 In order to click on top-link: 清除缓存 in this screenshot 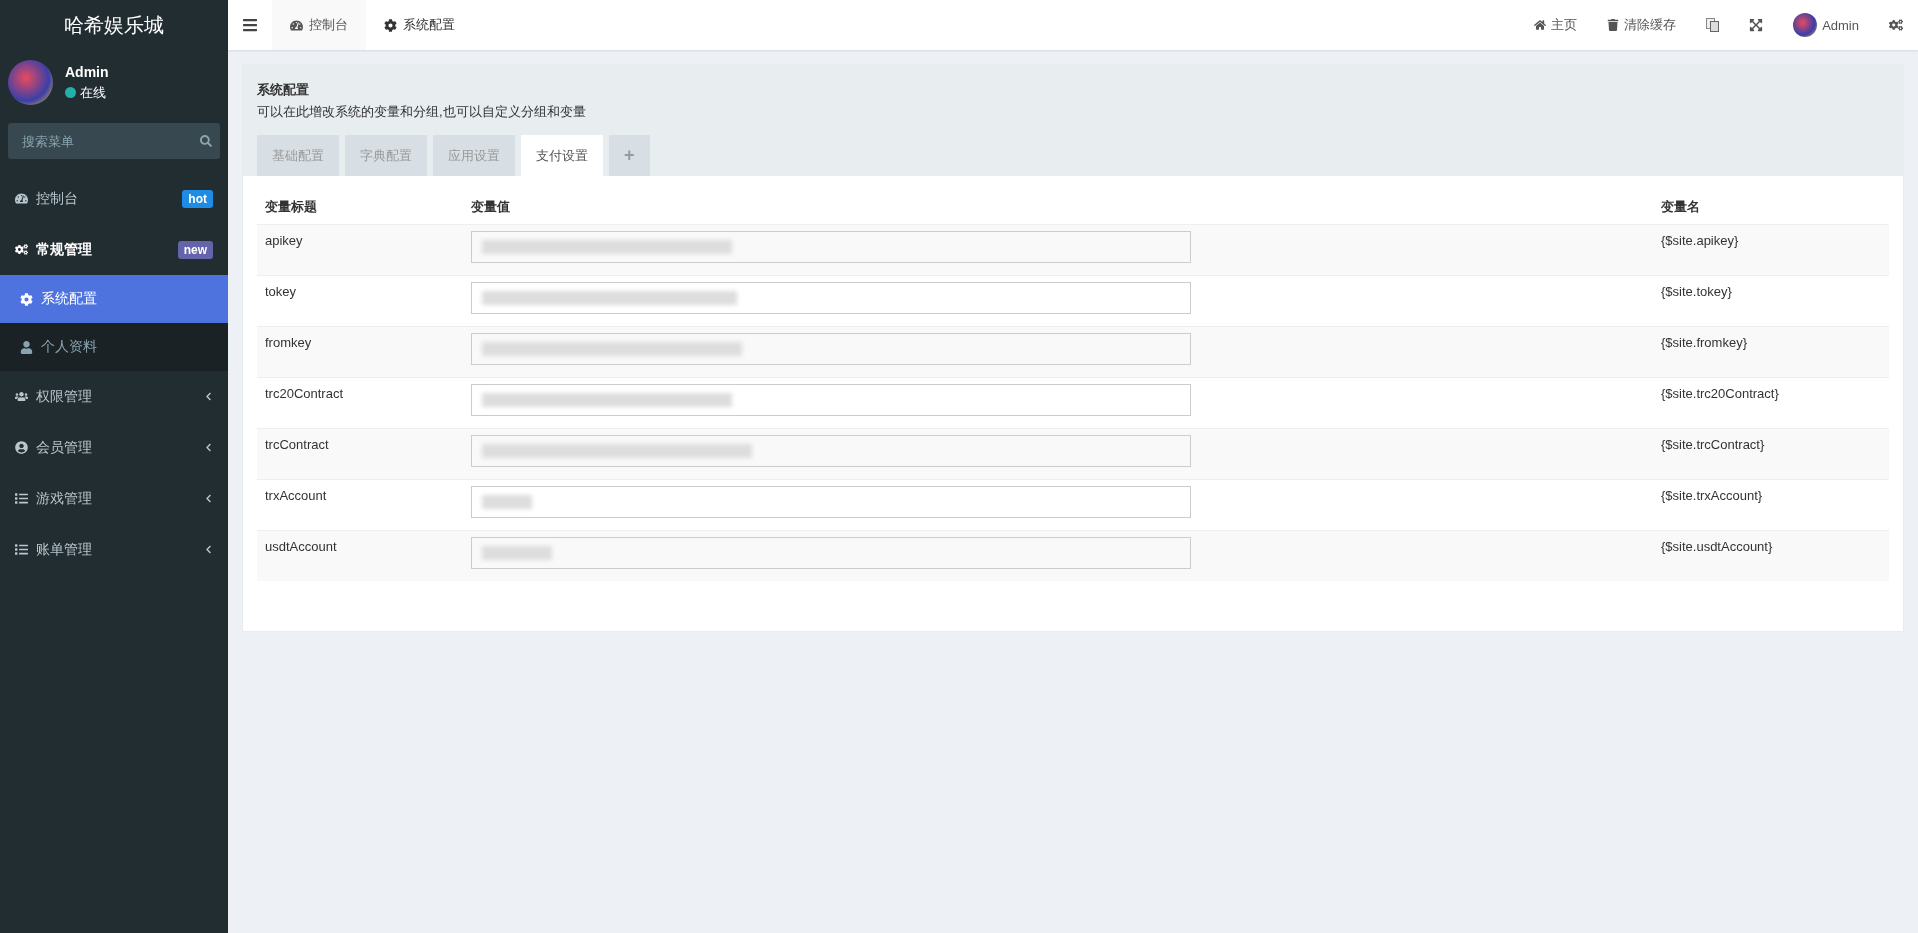, I will do `click(1642, 25)`.